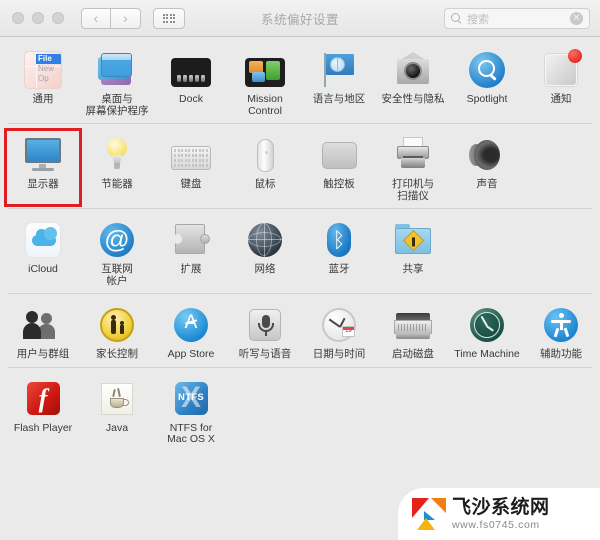 This screenshot has width=600, height=540. I want to click on spotlight-icon, so click(487, 70).